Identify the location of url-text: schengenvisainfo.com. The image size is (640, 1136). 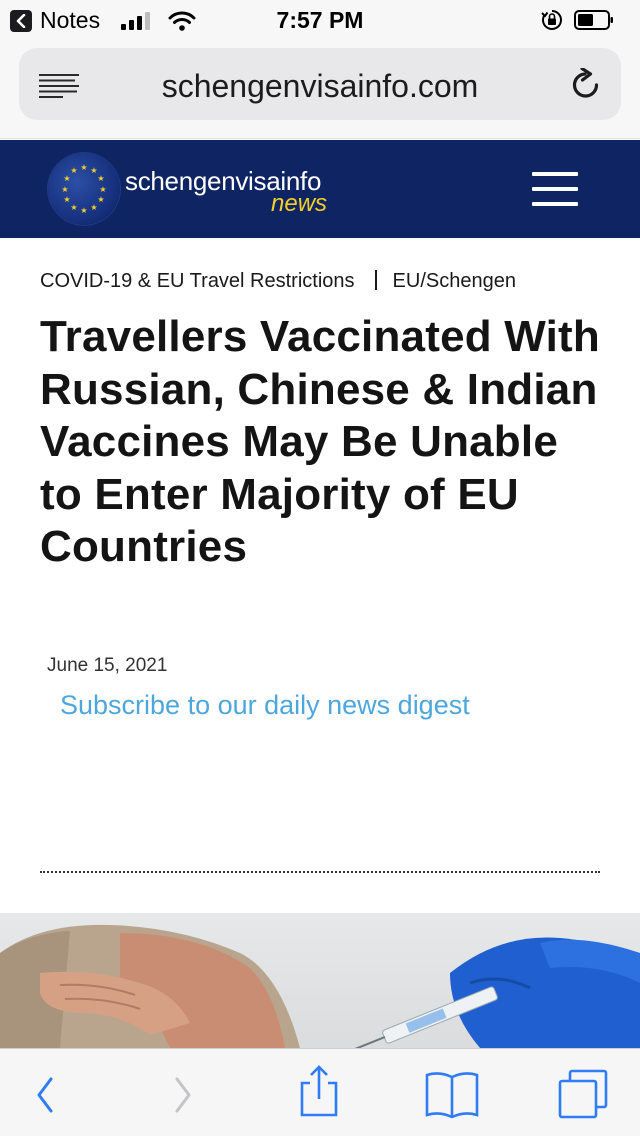
(320, 86).